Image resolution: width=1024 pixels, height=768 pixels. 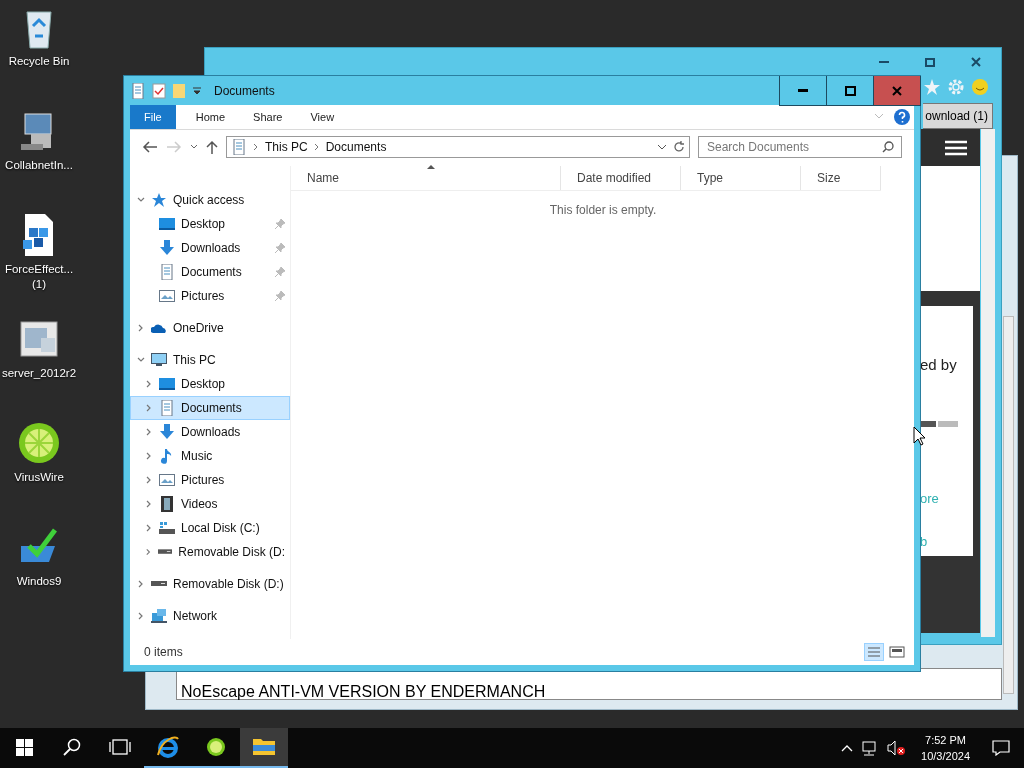 I want to click on logo-drawing, so click(x=940, y=424).